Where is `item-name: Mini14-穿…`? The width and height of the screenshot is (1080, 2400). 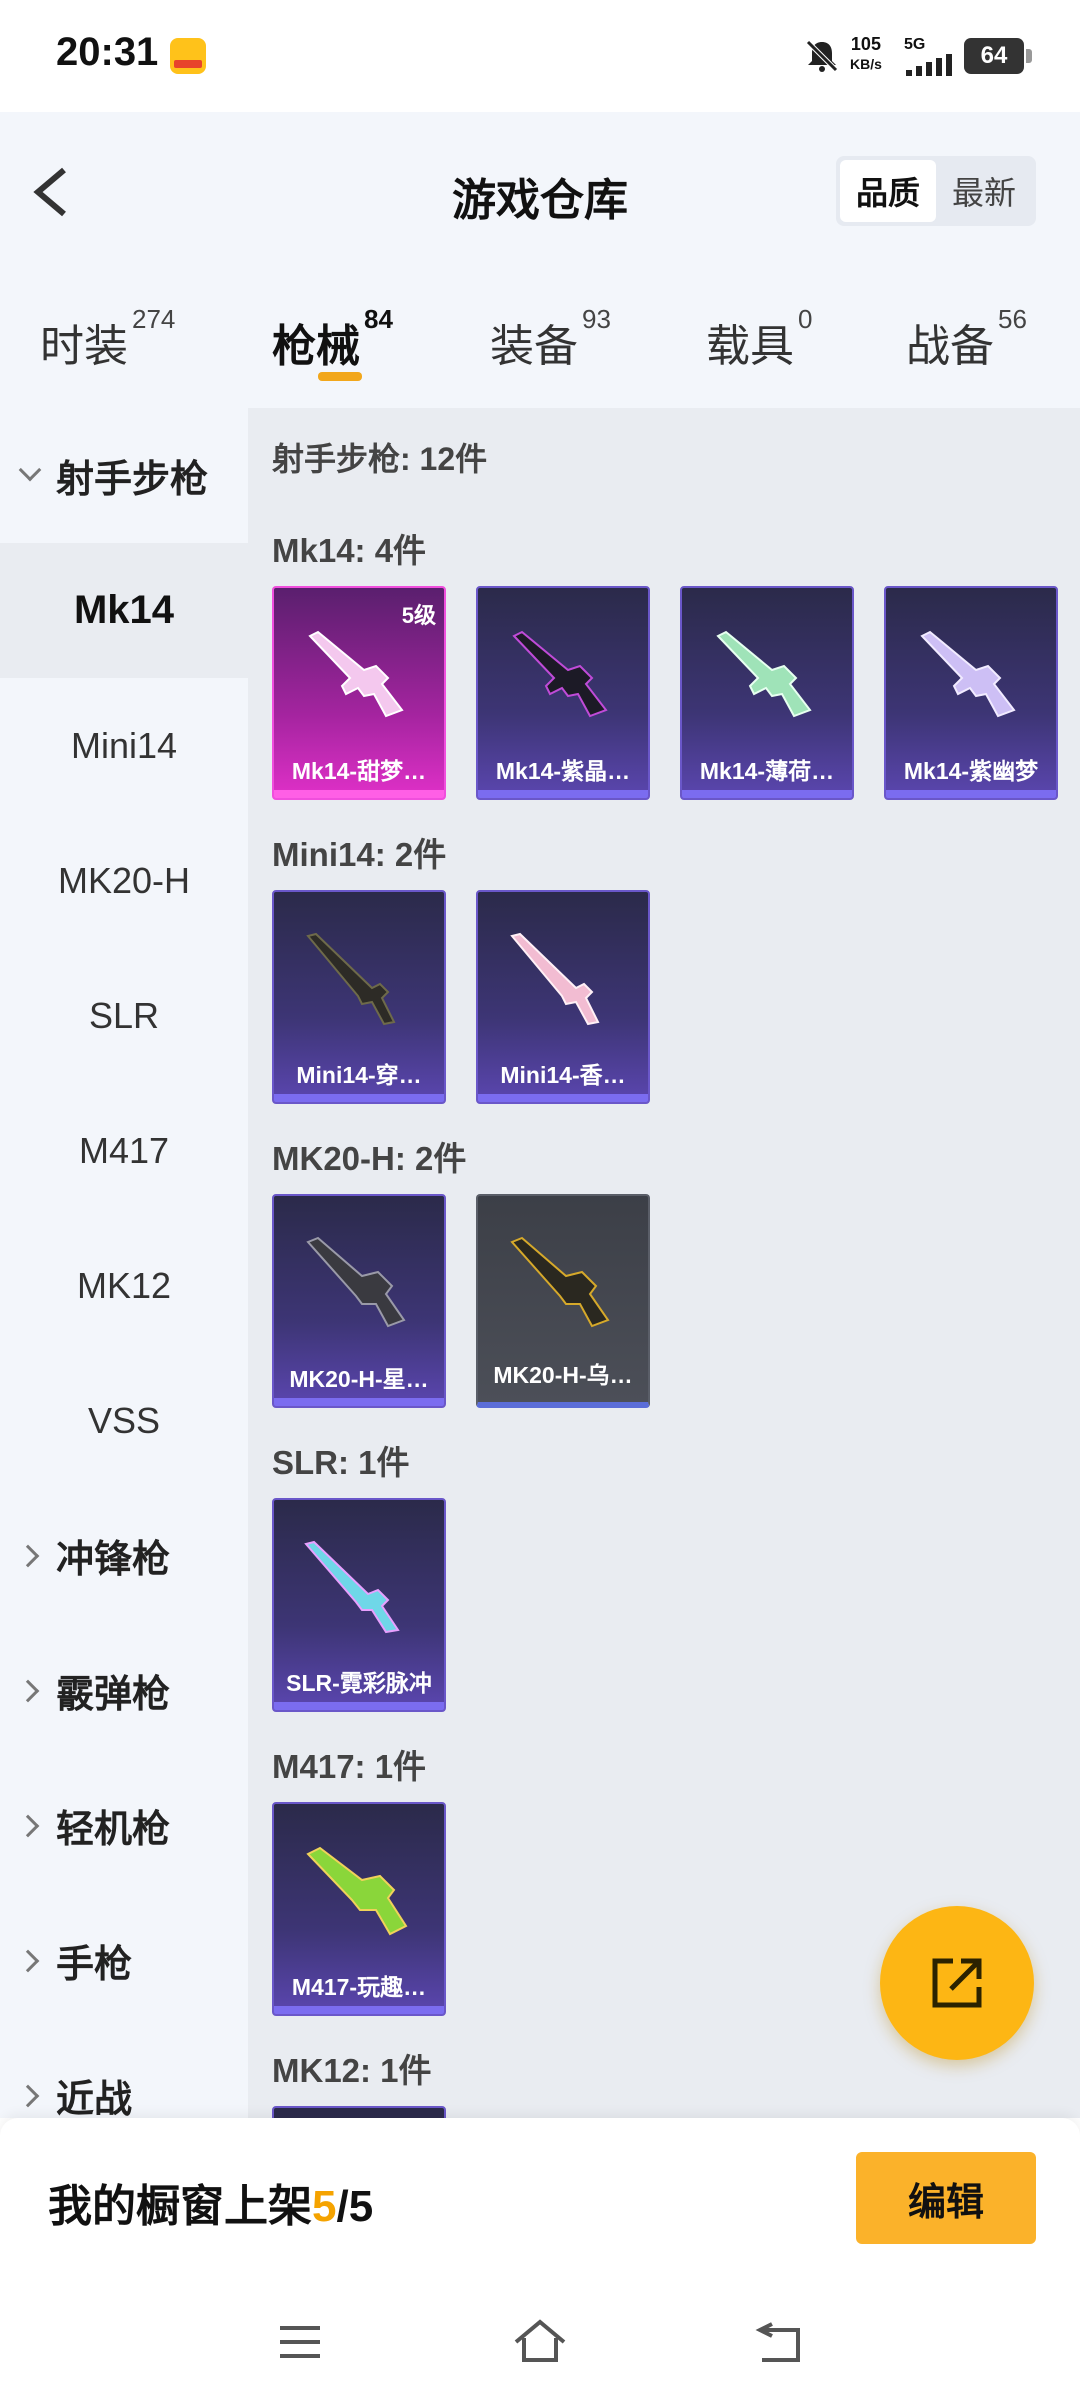 item-name: Mini14-穿… is located at coordinates (359, 1075).